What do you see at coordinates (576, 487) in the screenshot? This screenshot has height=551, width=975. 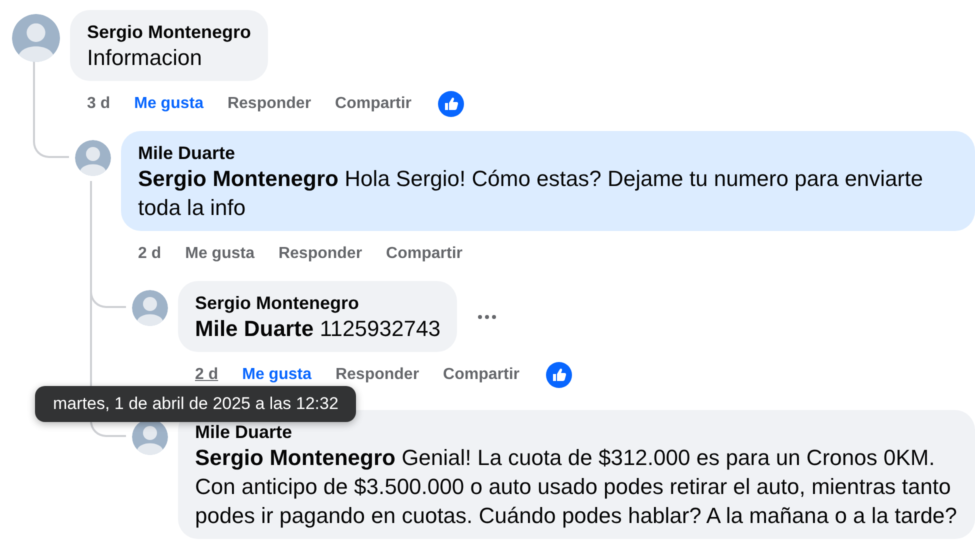 I see `comment-text: Sergio Montenegro Genial! La cuota de $312.000 es para un Cronos 0KM. Con anticipo de $3.500.000 o auto usado podes retirar el auto, mientras tanto podes ir pagando en cuotas. Cuándo podes hablar? A la mañana o a la tarde?` at bounding box center [576, 487].